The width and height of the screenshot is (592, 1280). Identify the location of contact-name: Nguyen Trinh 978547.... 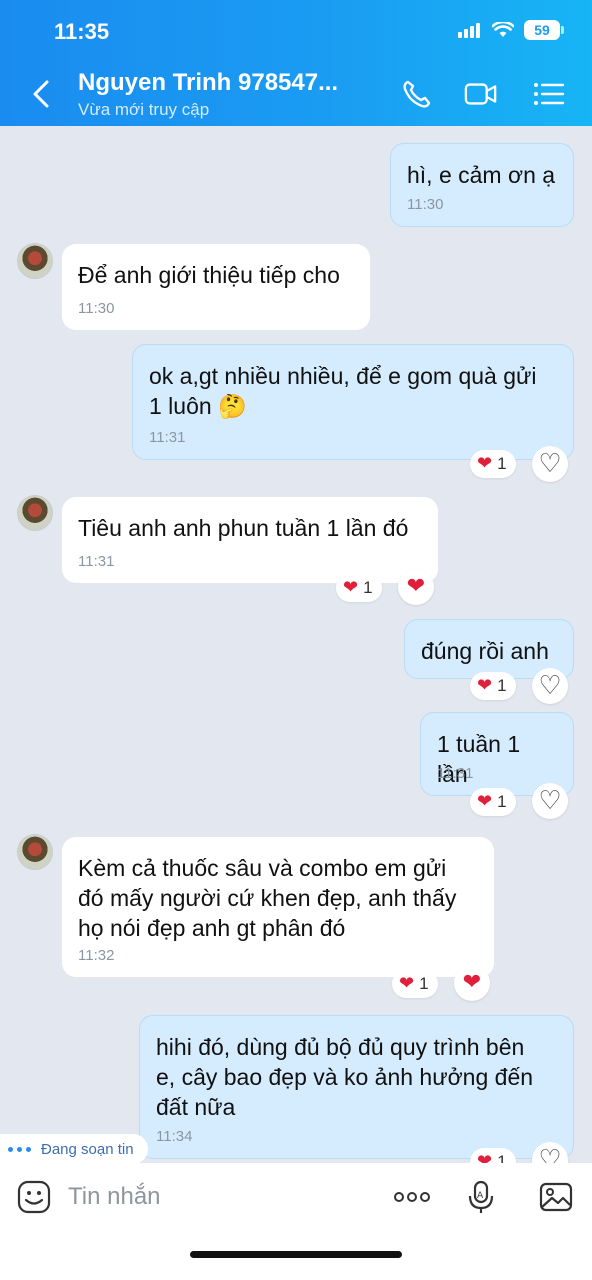
(208, 83).